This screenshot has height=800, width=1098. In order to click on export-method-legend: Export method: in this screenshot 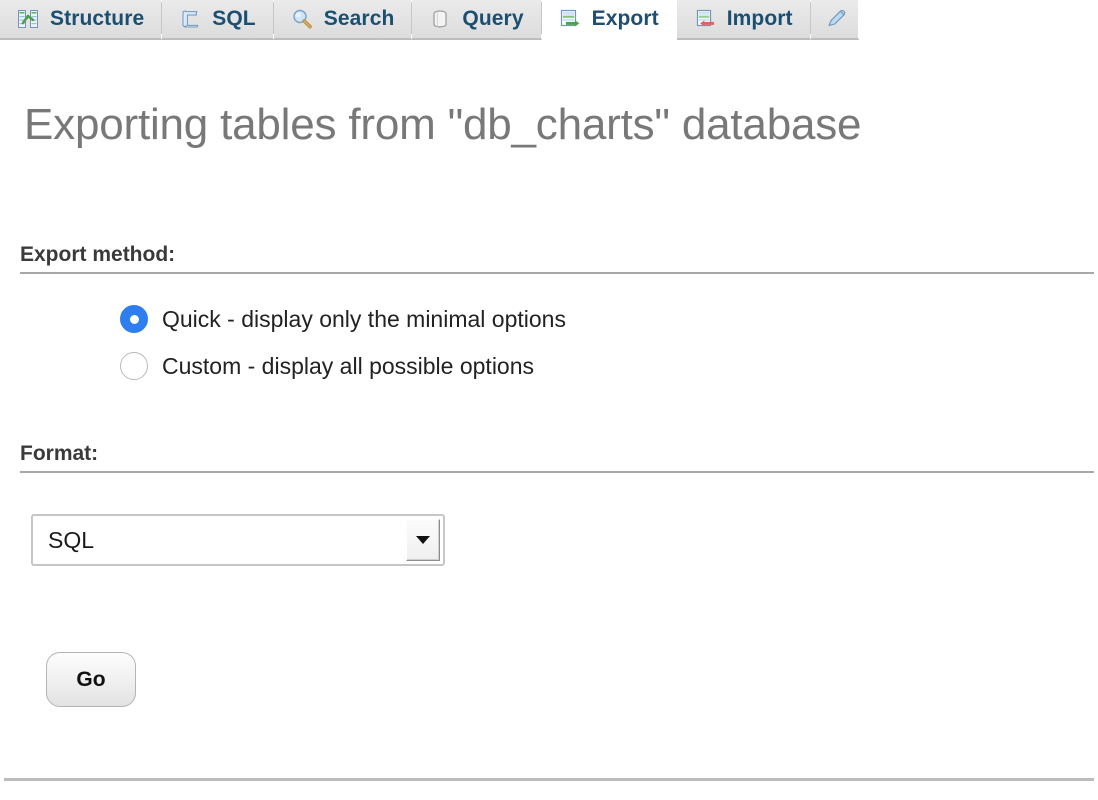, I will do `click(98, 254)`.